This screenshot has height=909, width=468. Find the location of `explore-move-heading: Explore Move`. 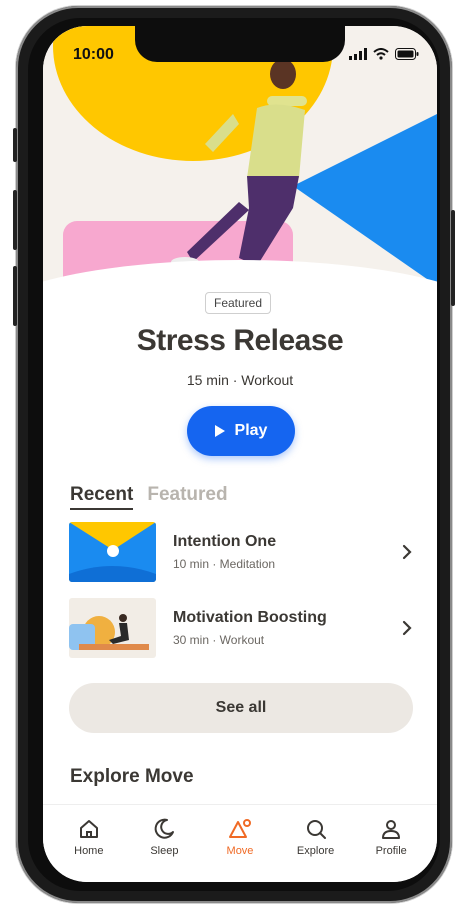

explore-move-heading: Explore Move is located at coordinates (132, 776).